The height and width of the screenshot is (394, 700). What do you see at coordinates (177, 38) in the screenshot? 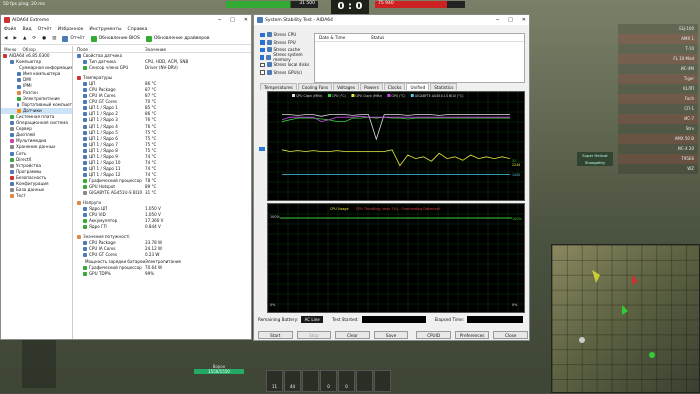
I see `driver-update-button: Обновление драйверов` at bounding box center [177, 38].